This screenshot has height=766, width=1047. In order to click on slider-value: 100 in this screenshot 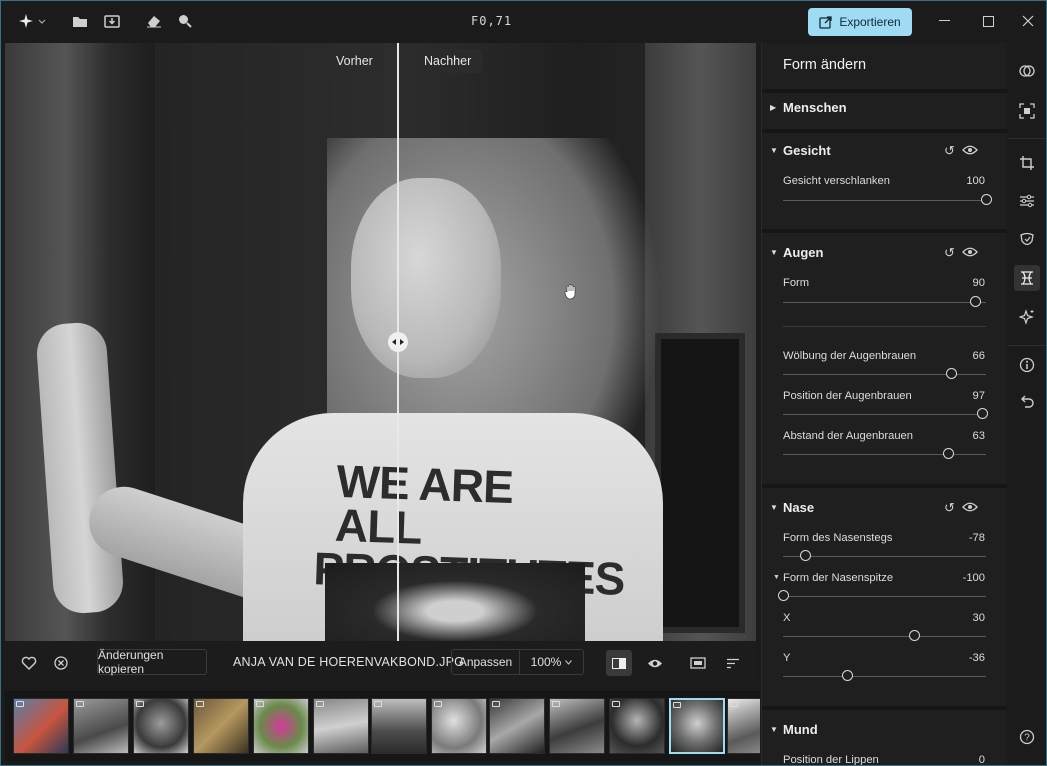, I will do `click(975, 181)`.